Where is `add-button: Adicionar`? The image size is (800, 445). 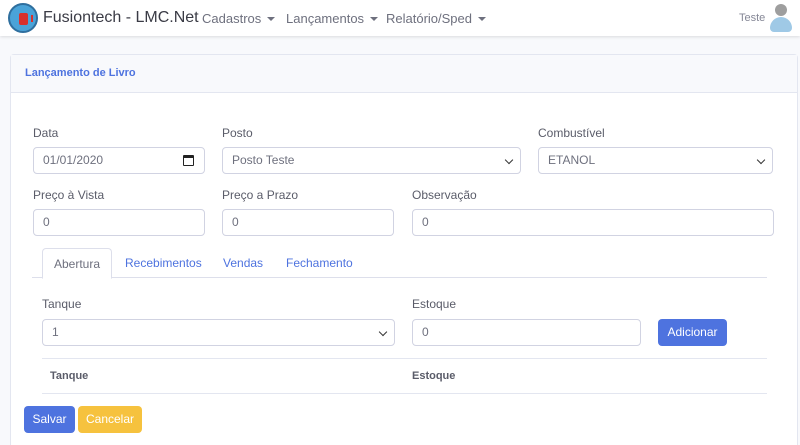 add-button: Adicionar is located at coordinates (692, 332).